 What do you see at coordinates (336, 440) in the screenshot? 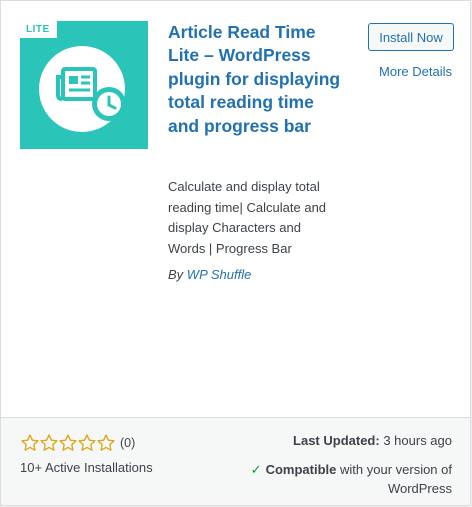
I see `last-updated-label: Last Updated:` at bounding box center [336, 440].